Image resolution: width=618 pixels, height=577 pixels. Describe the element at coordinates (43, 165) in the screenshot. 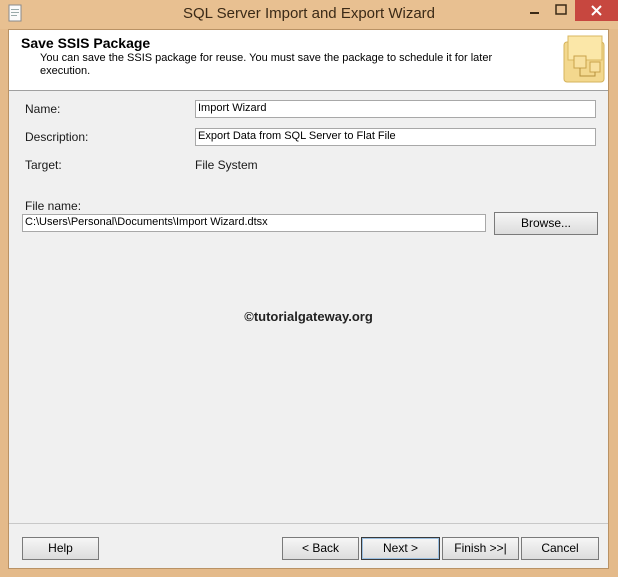

I see `target-label: Target:` at that location.